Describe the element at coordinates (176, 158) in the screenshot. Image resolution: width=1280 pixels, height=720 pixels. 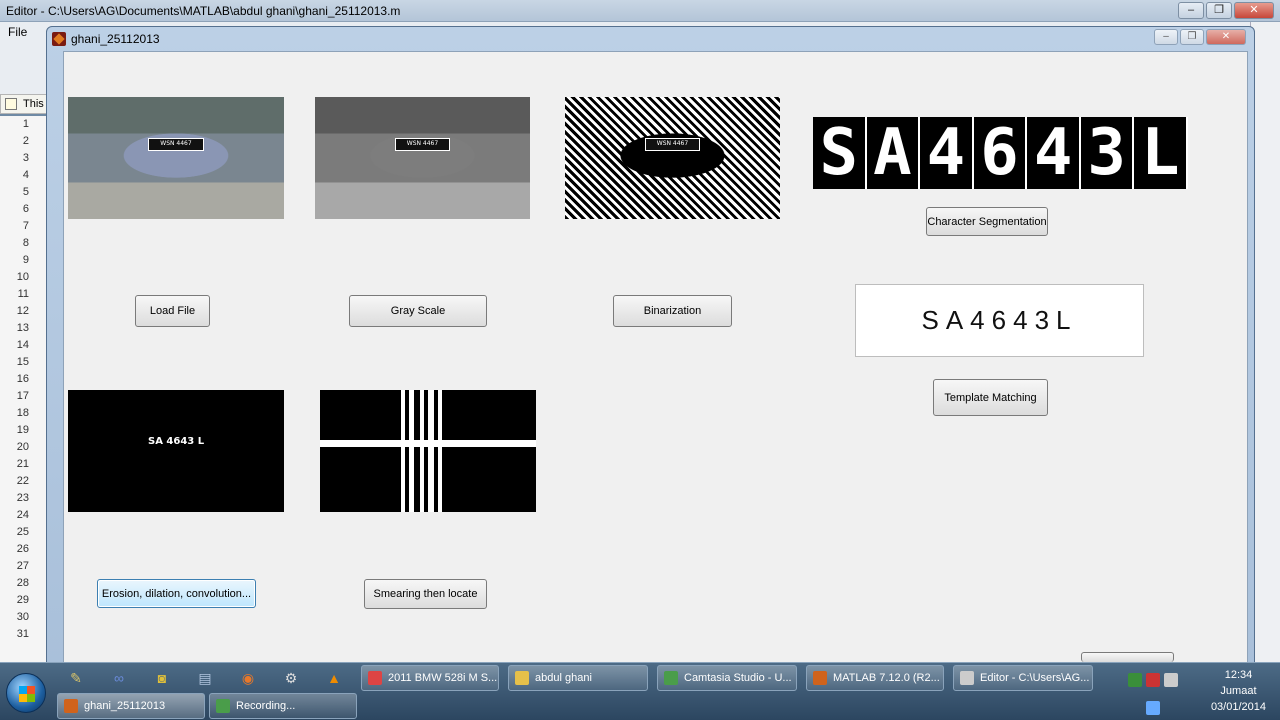
I see `original-image: WSN 4467` at that location.